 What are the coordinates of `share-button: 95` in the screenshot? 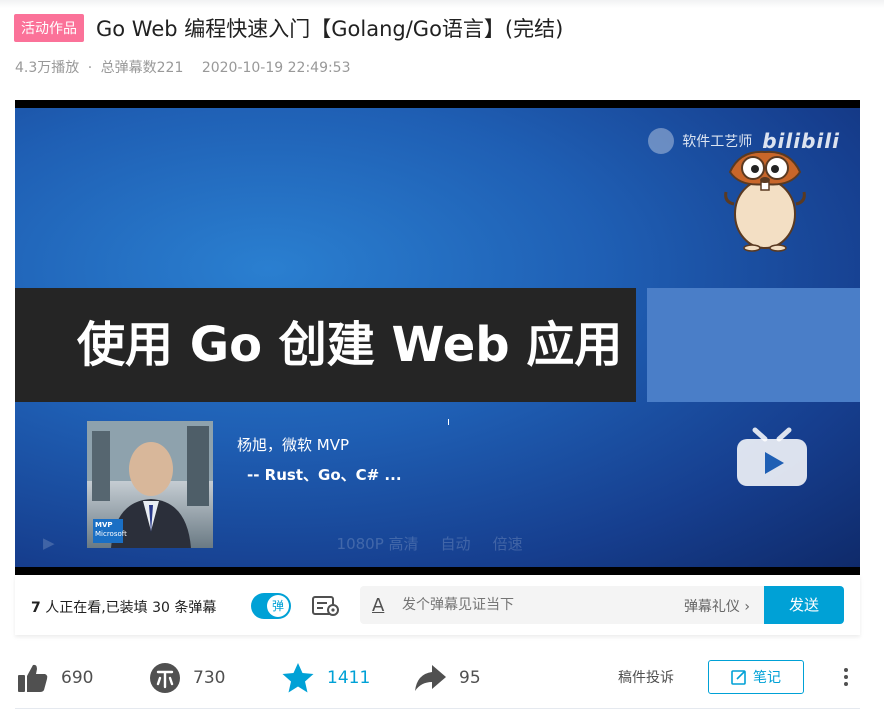 It's located at (447, 677).